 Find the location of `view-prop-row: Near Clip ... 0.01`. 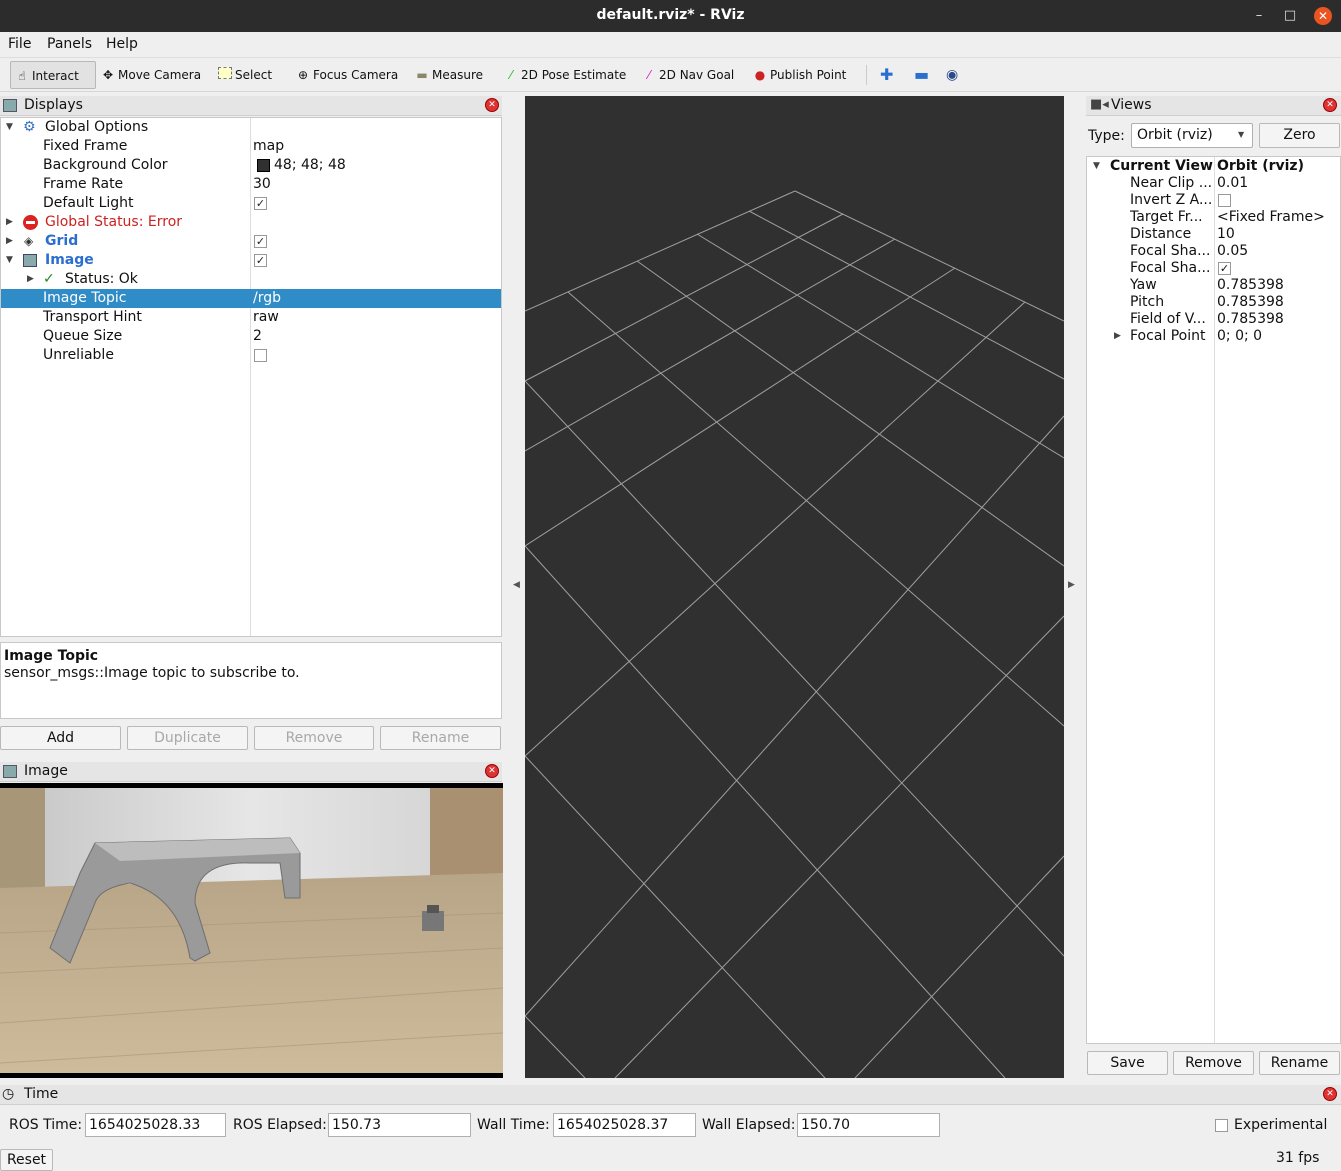

view-prop-row: Near Clip ... 0.01 is located at coordinates (1213, 183).